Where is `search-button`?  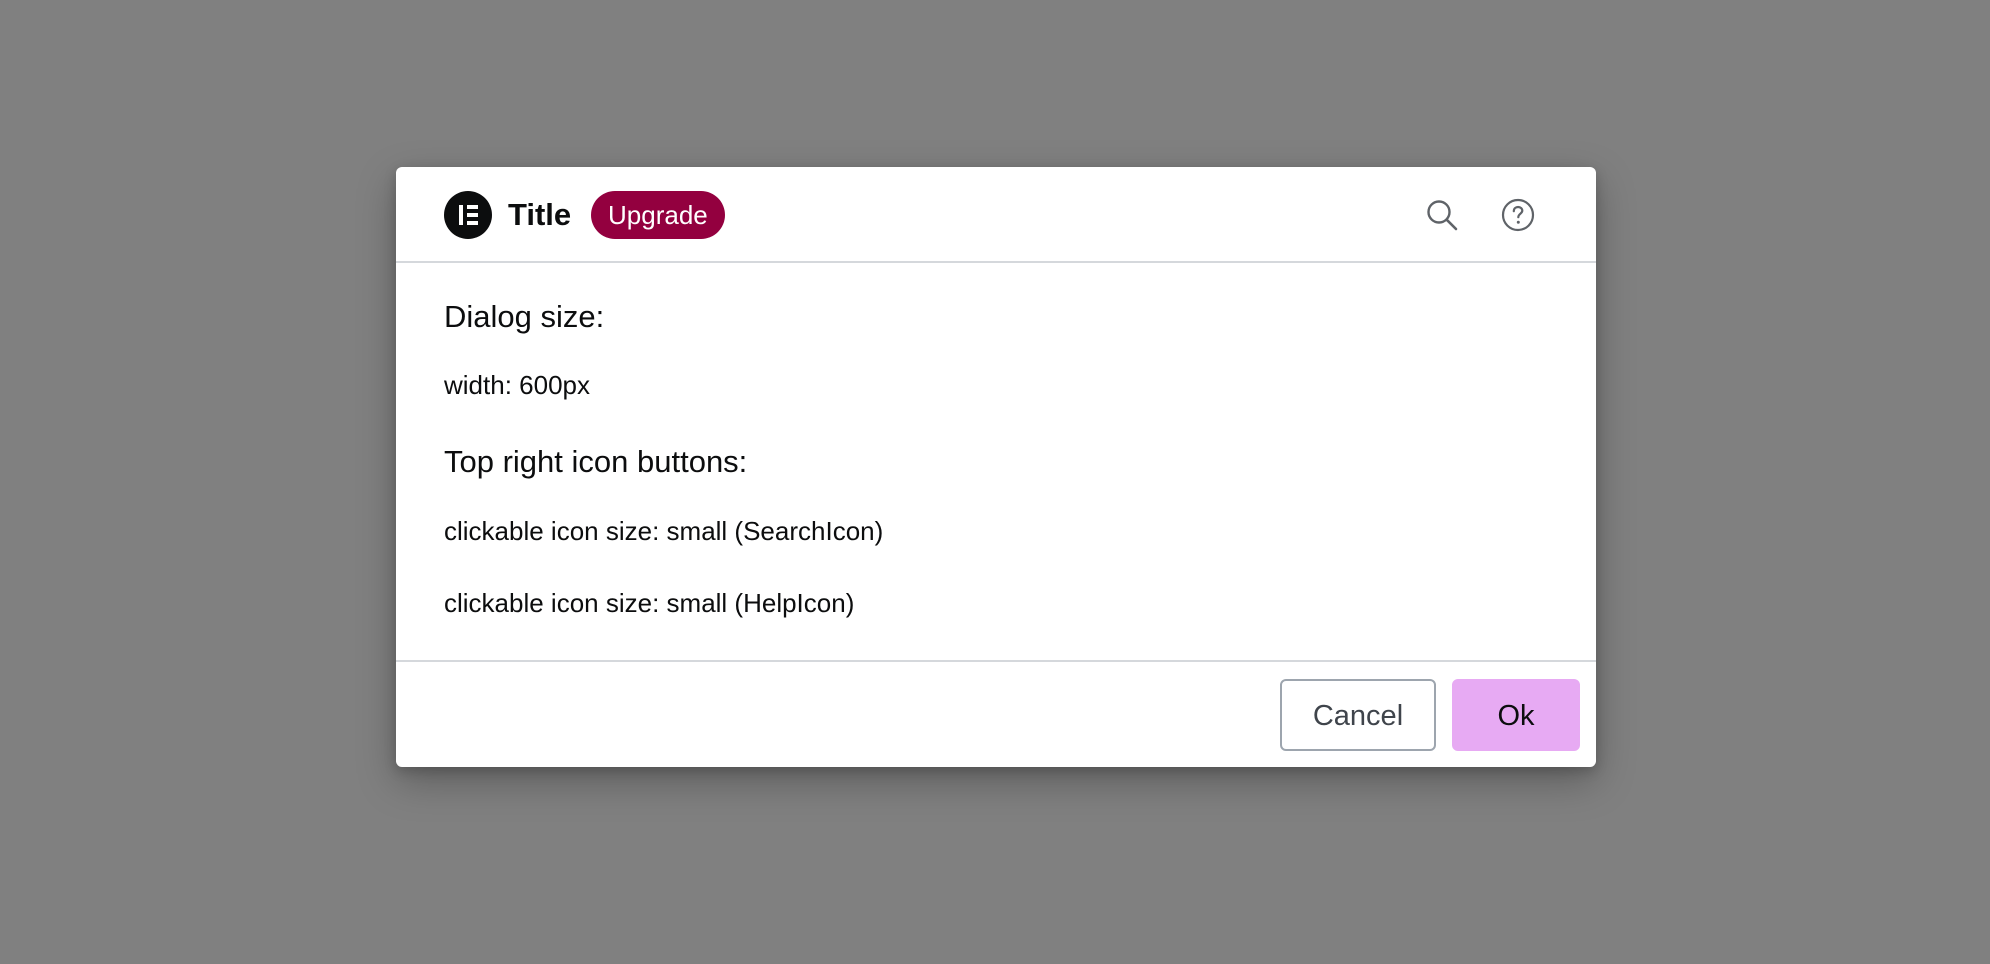
search-button is located at coordinates (1442, 215).